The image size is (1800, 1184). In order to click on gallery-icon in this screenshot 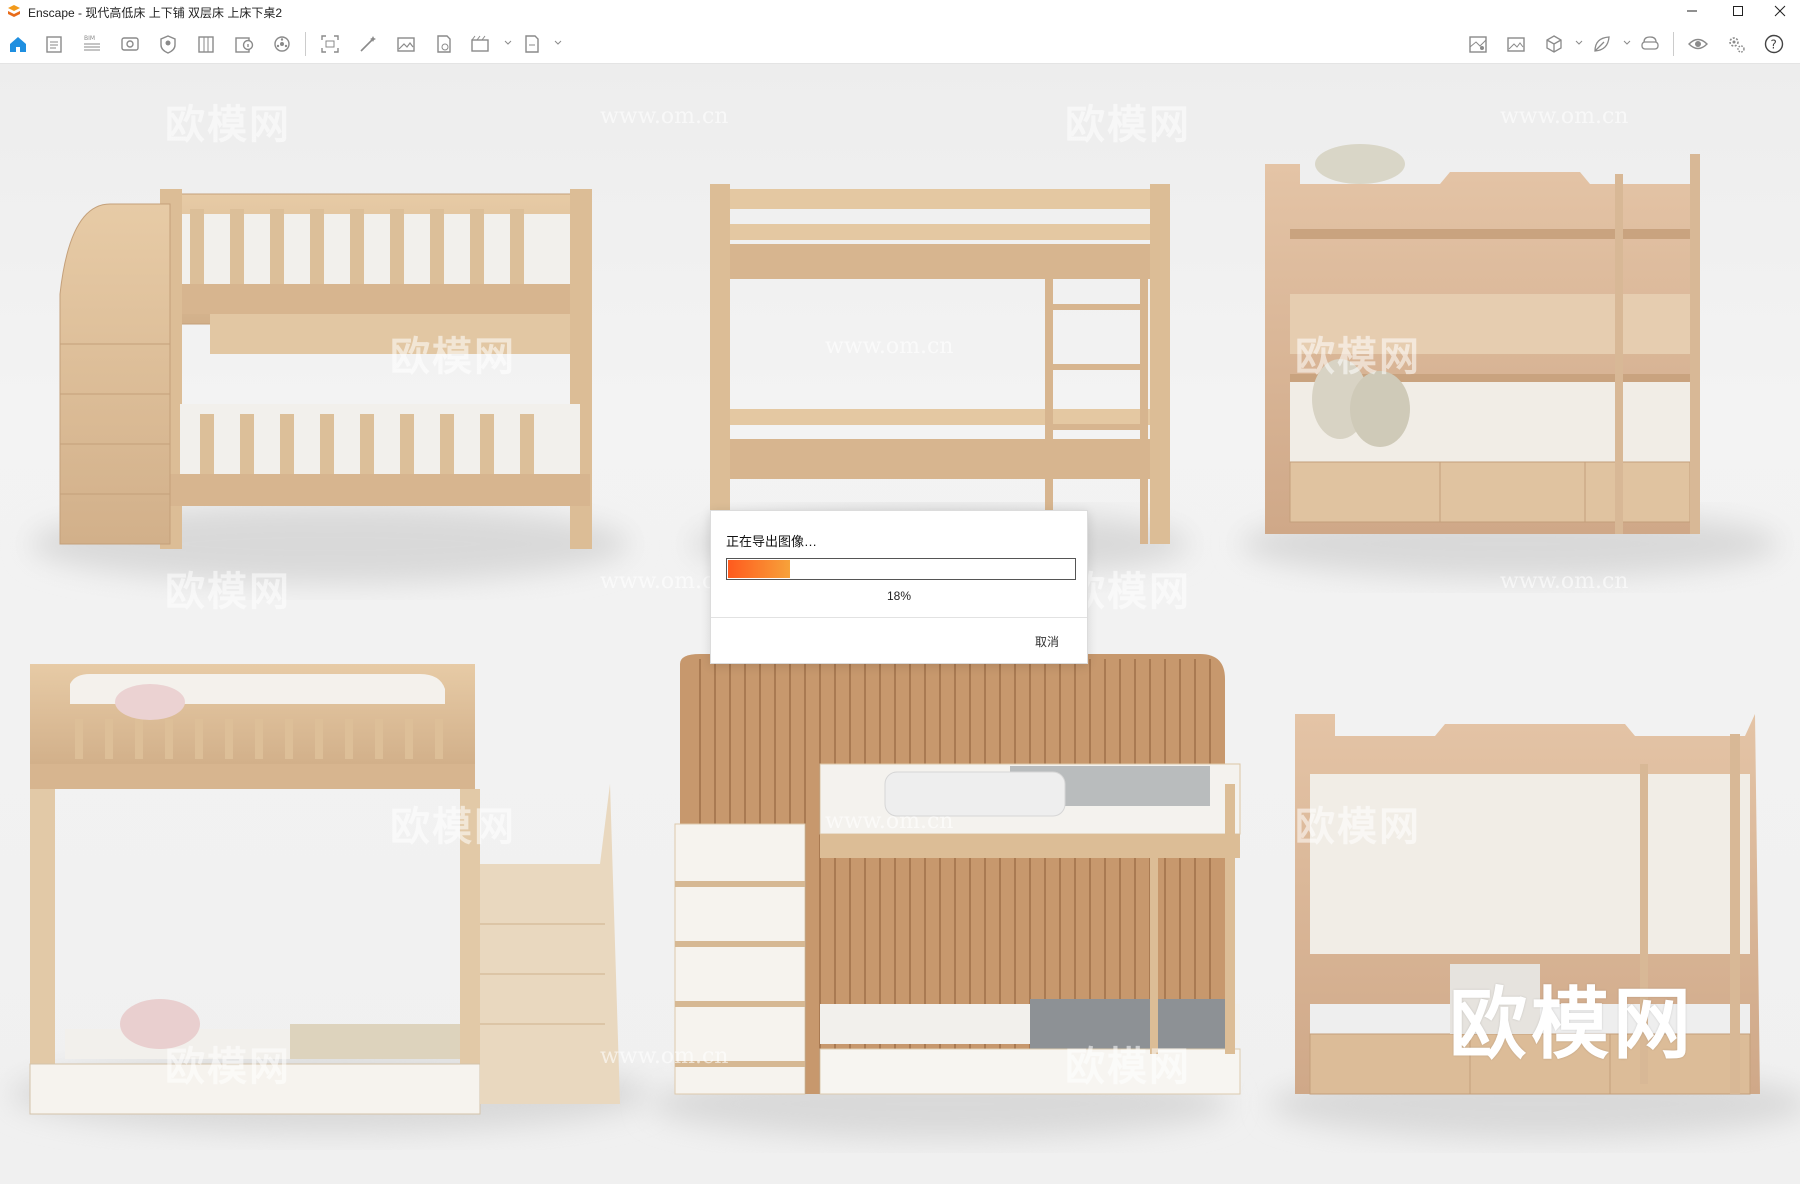, I will do `click(1516, 44)`.